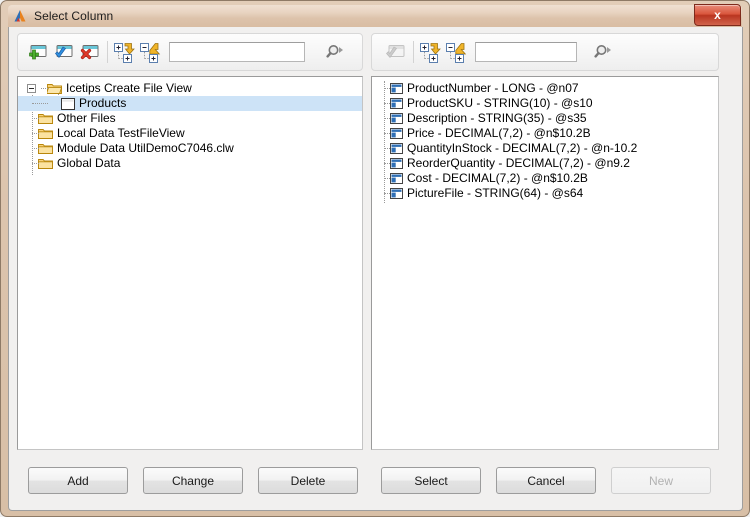 Image resolution: width=750 pixels, height=517 pixels. Describe the element at coordinates (190, 103) in the screenshot. I see `tree-row-1: Products` at that location.